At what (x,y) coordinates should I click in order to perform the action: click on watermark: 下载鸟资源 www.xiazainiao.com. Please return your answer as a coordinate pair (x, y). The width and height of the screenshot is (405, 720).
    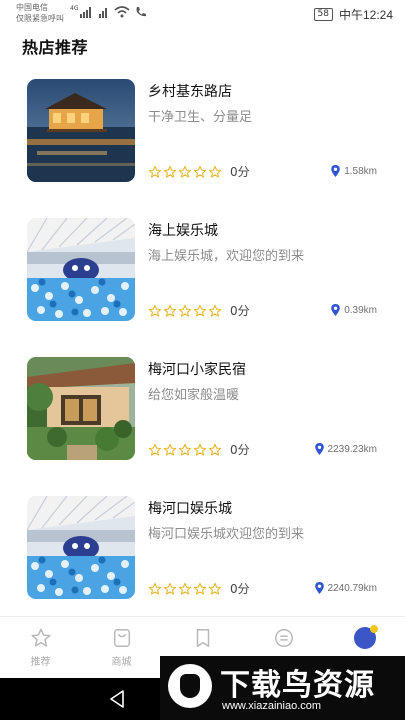
    Looking at the image, I should click on (282, 688).